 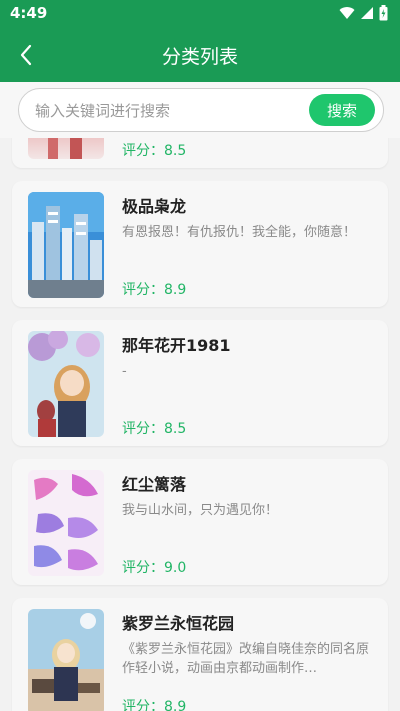 What do you see at coordinates (176, 345) in the screenshot?
I see `item-title: 那年花开1981` at bounding box center [176, 345].